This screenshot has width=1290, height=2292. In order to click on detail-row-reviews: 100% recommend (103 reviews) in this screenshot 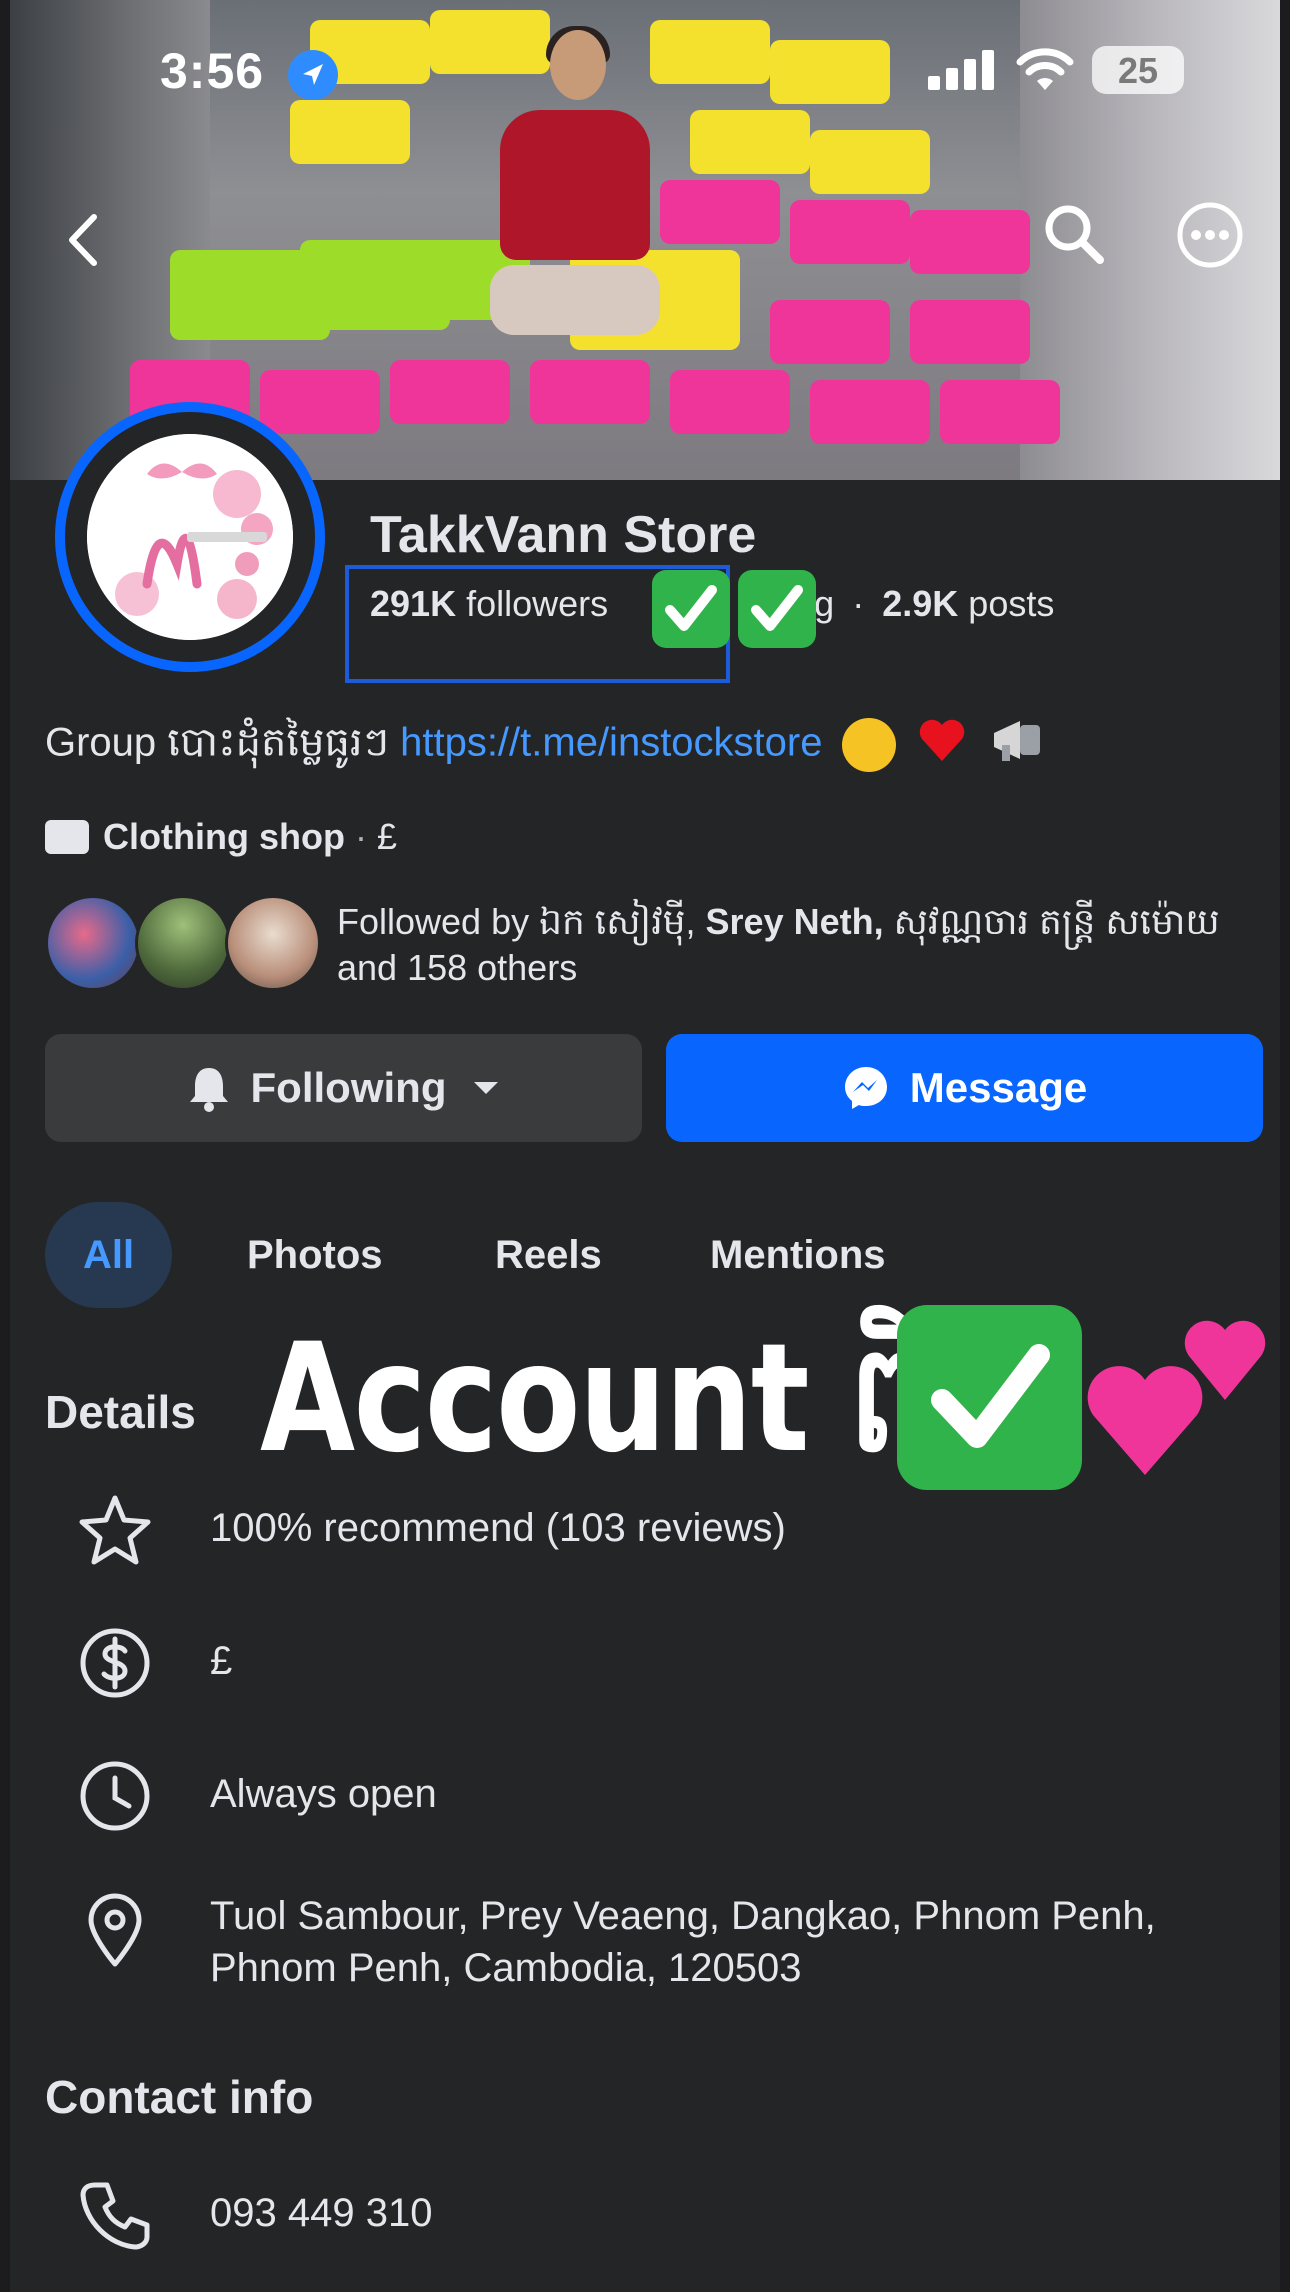, I will do `click(655, 1530)`.